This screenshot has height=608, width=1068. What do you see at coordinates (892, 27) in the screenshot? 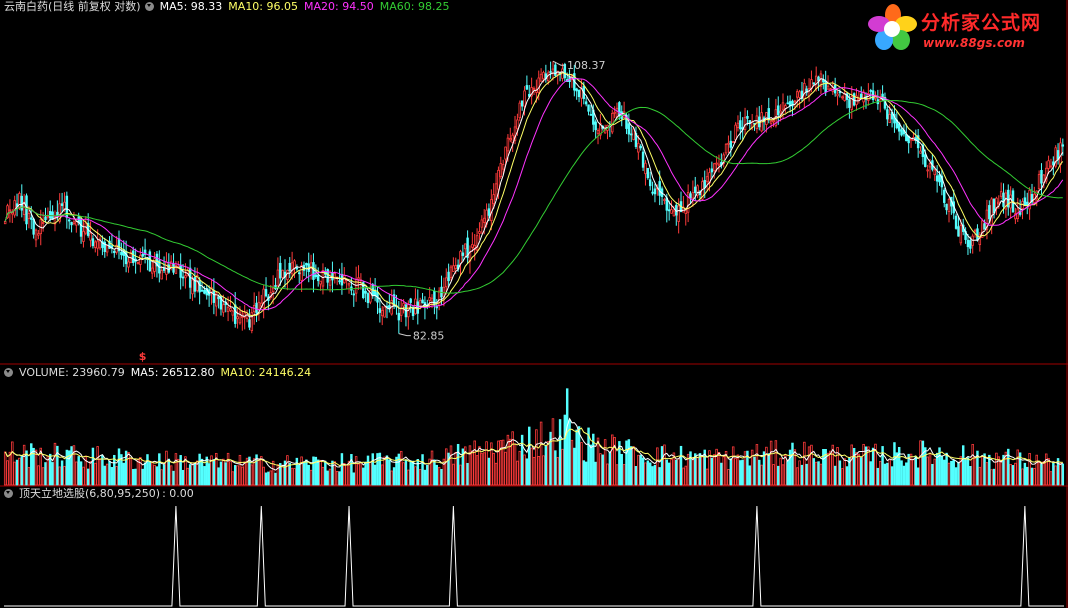
I see `flower-logo-icon` at bounding box center [892, 27].